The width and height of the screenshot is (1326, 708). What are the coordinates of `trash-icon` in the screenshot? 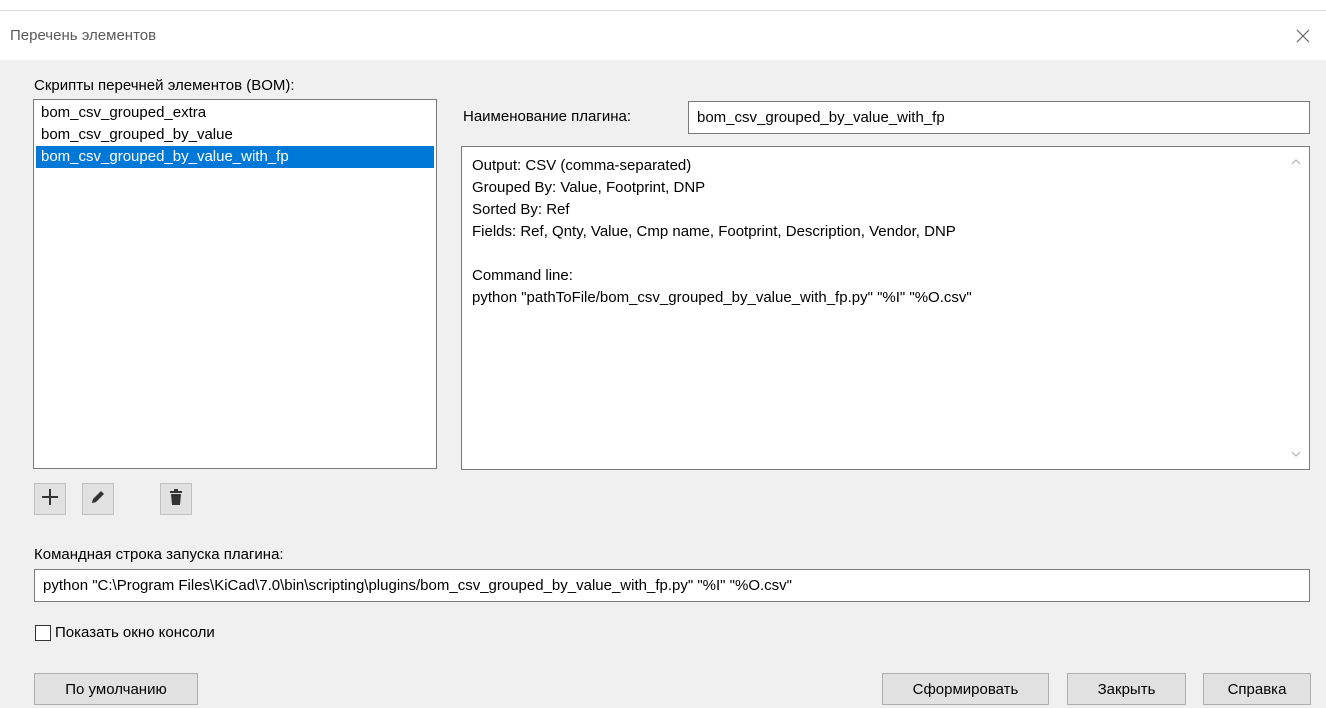 It's located at (176, 499).